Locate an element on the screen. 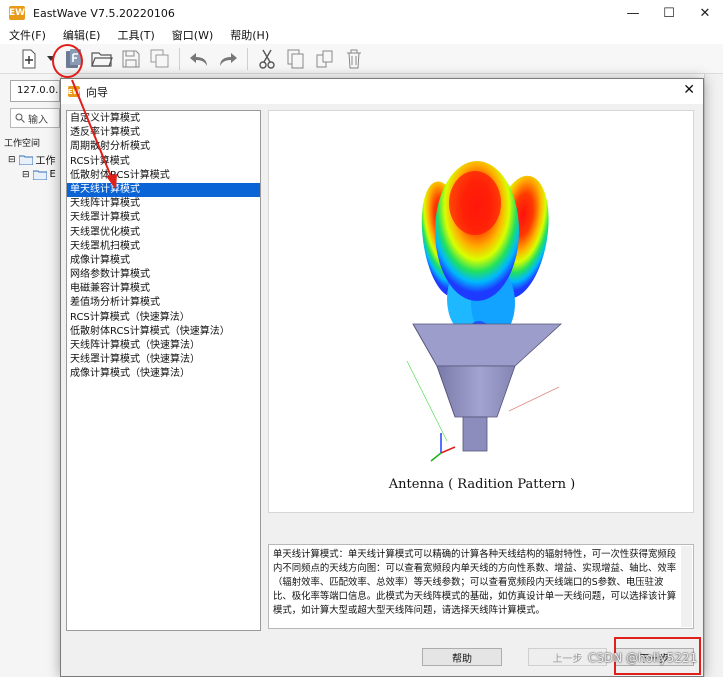  new-file-icon is located at coordinates (29, 59).